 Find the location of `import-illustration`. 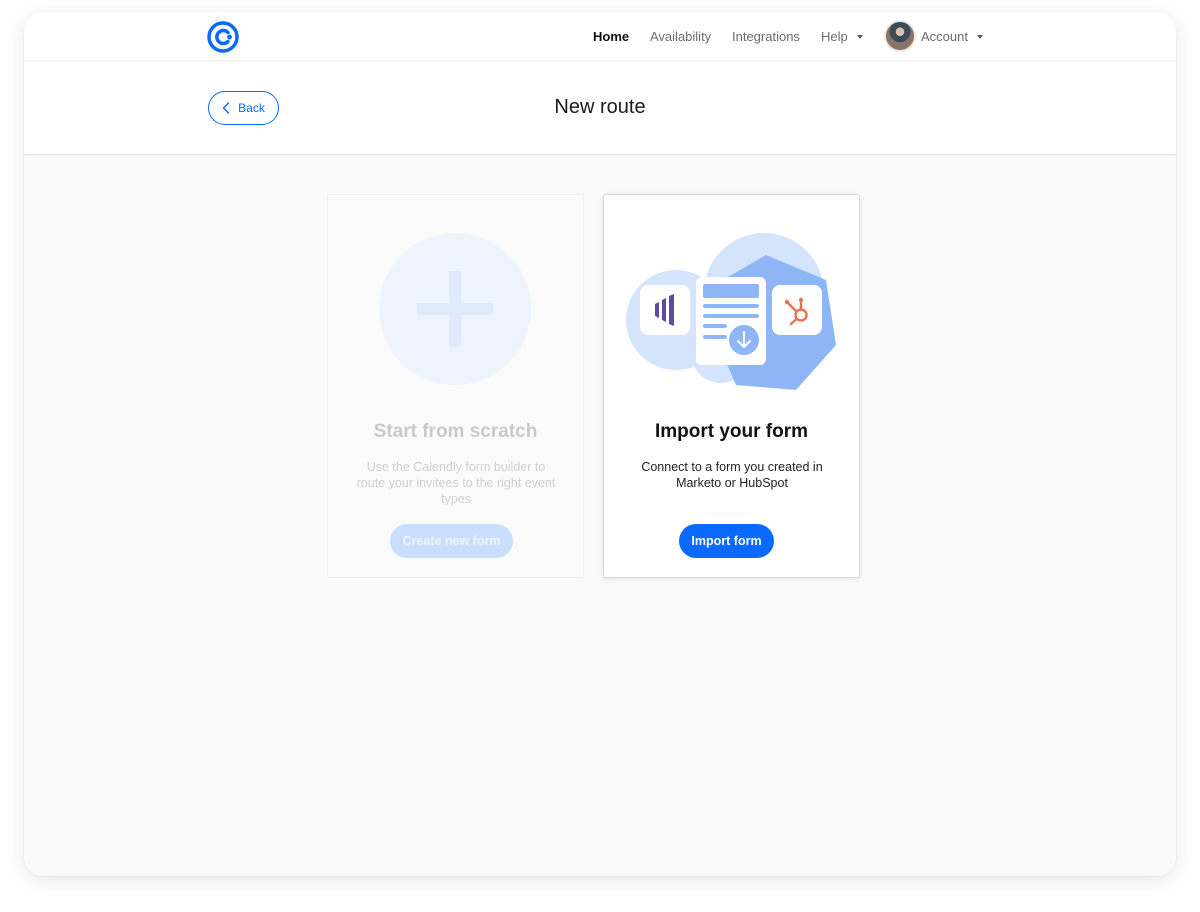

import-illustration is located at coordinates (731, 311).